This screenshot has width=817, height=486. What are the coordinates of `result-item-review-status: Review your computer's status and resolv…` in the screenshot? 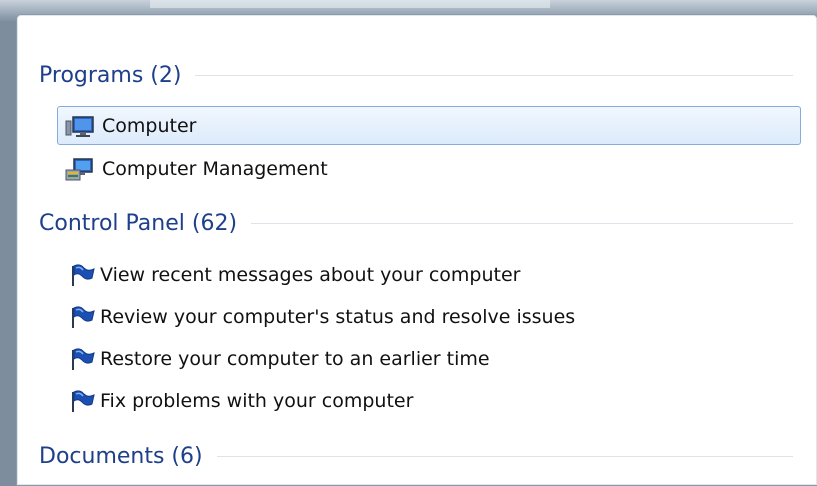 It's located at (429, 316).